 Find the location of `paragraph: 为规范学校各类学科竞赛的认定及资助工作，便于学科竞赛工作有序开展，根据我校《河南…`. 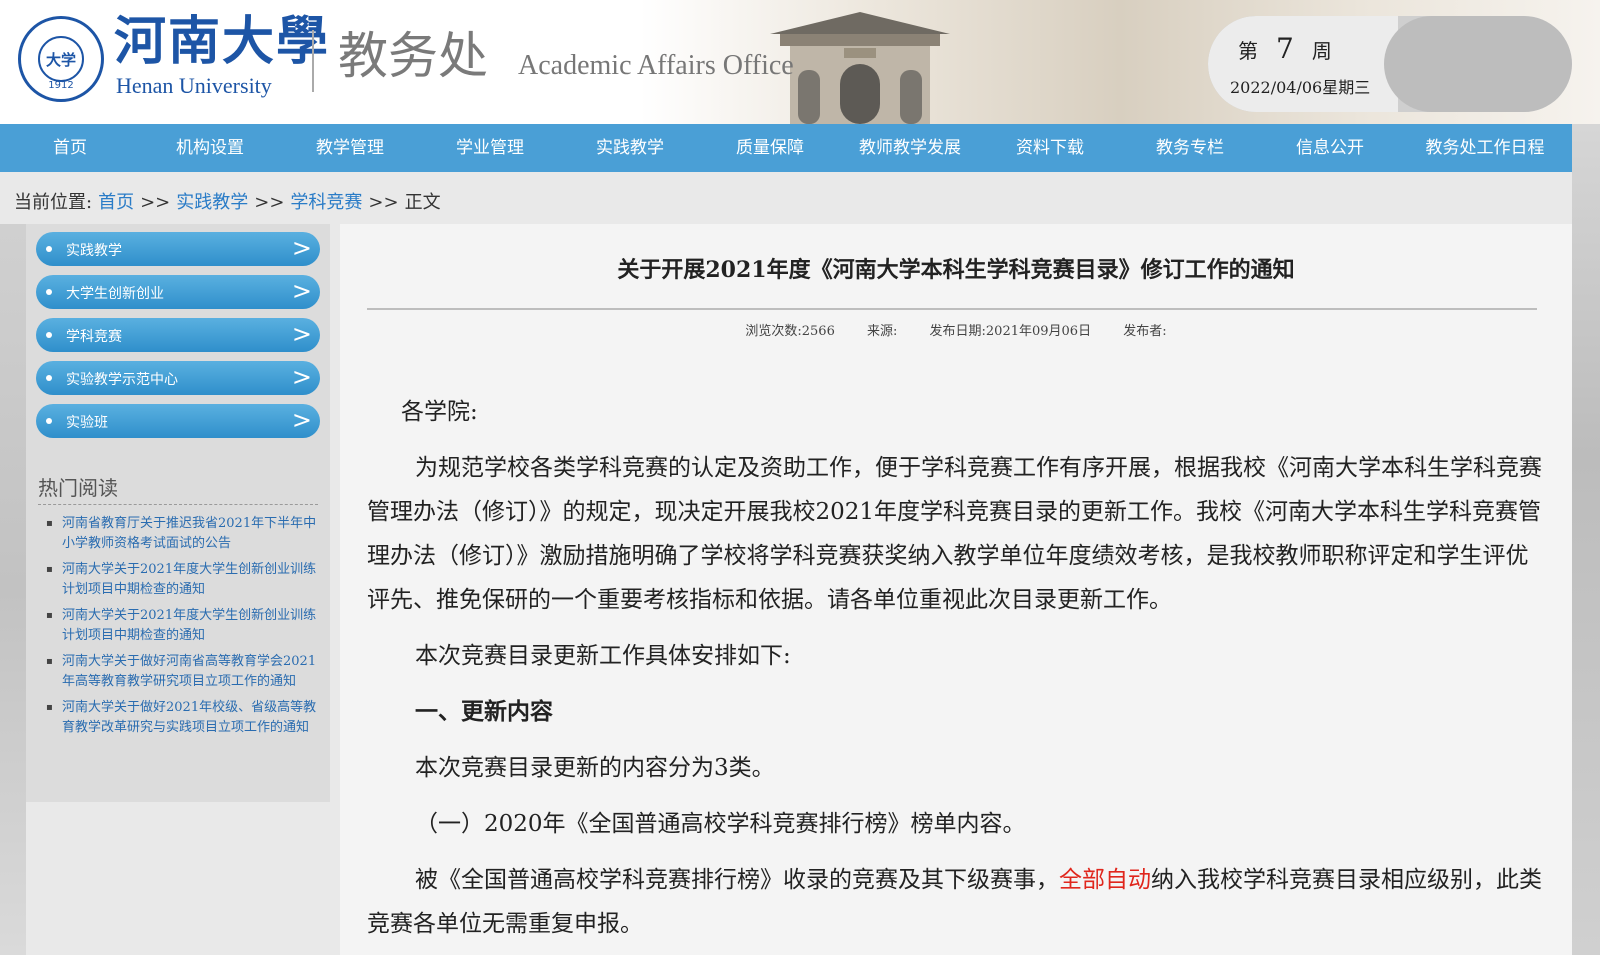

paragraph: 为规范学校各类学科竞赛的认定及资助工作，便于学科竞赛工作有序开展，根据我校《河南… is located at coordinates (954, 534).